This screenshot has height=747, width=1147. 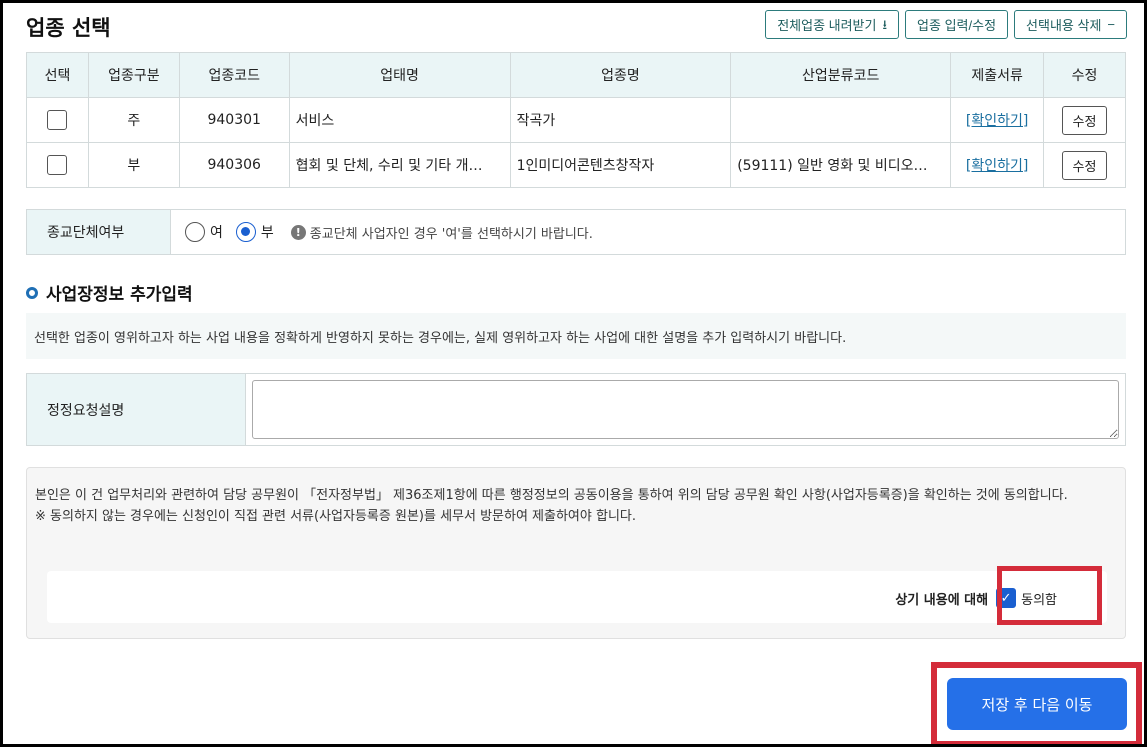 What do you see at coordinates (133, 120) in the screenshot?
I see `row-type: 주` at bounding box center [133, 120].